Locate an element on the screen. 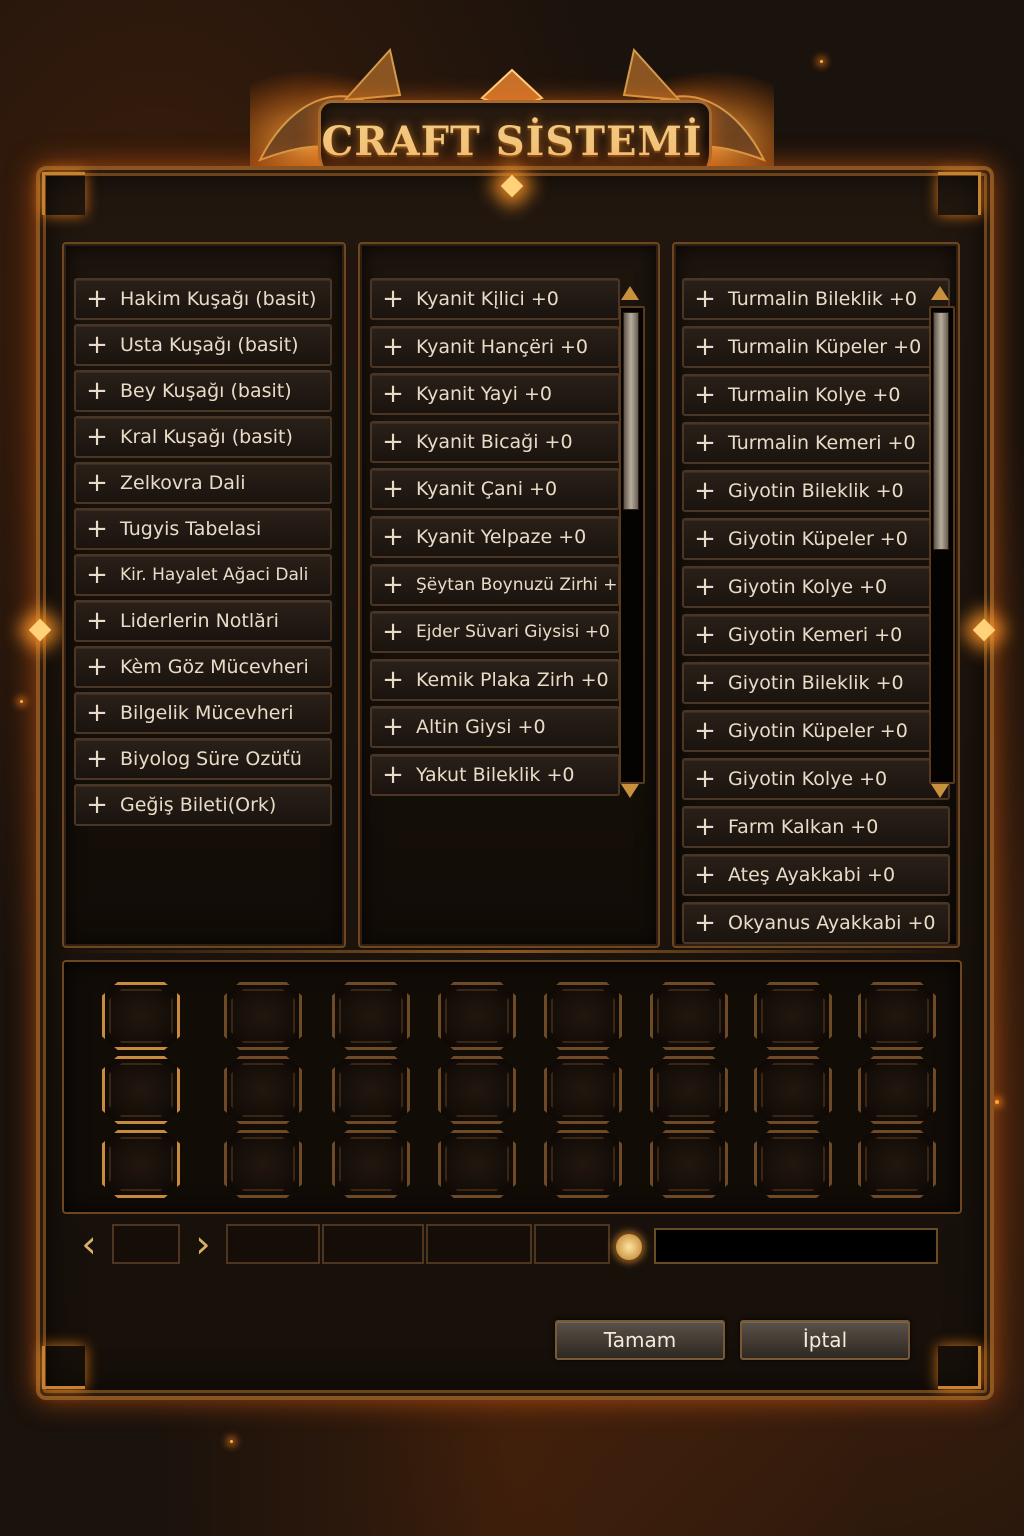 This screenshot has width=1024, height=1536. ok-button: Tamam is located at coordinates (640, 1340).